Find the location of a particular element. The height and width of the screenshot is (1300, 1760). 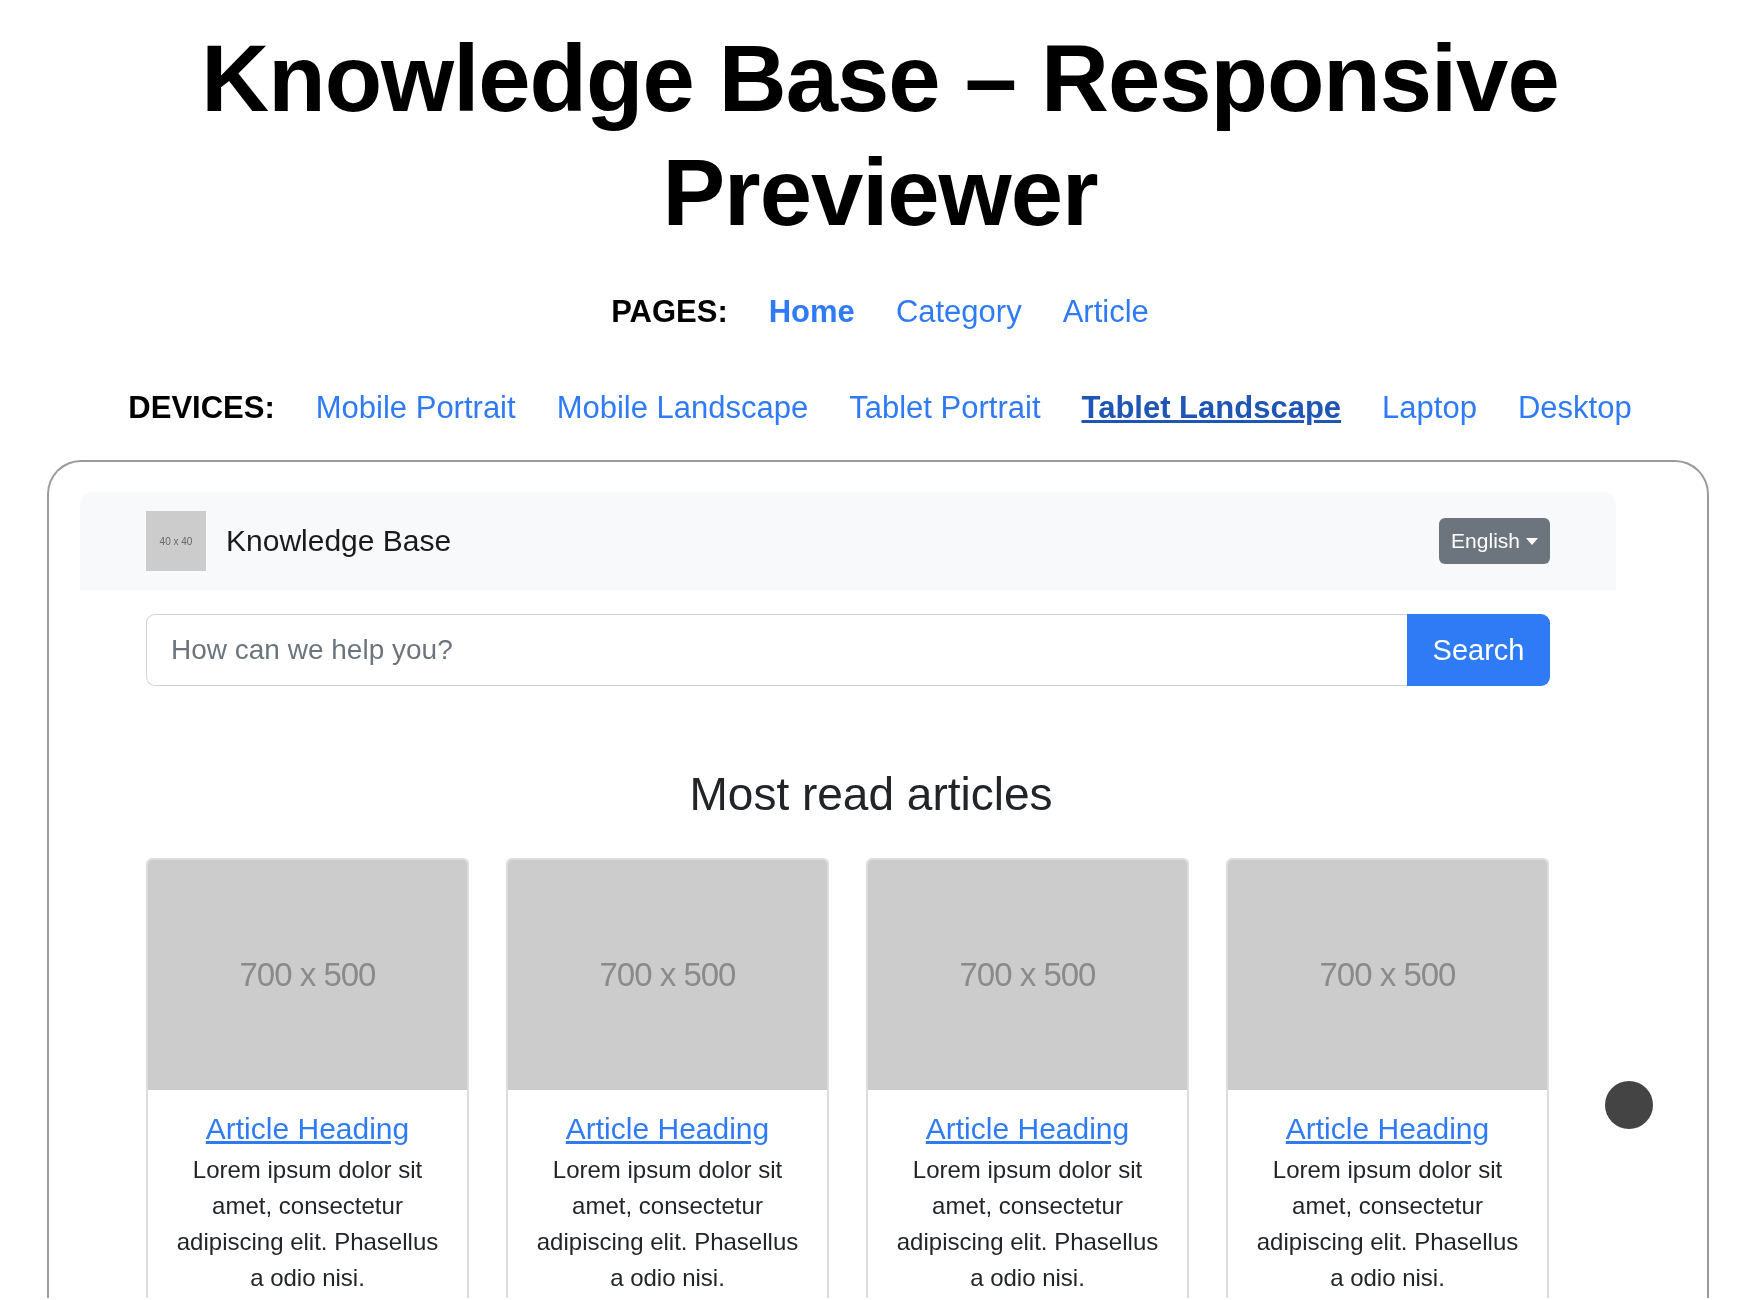

floating-dot is located at coordinates (1629, 1105).